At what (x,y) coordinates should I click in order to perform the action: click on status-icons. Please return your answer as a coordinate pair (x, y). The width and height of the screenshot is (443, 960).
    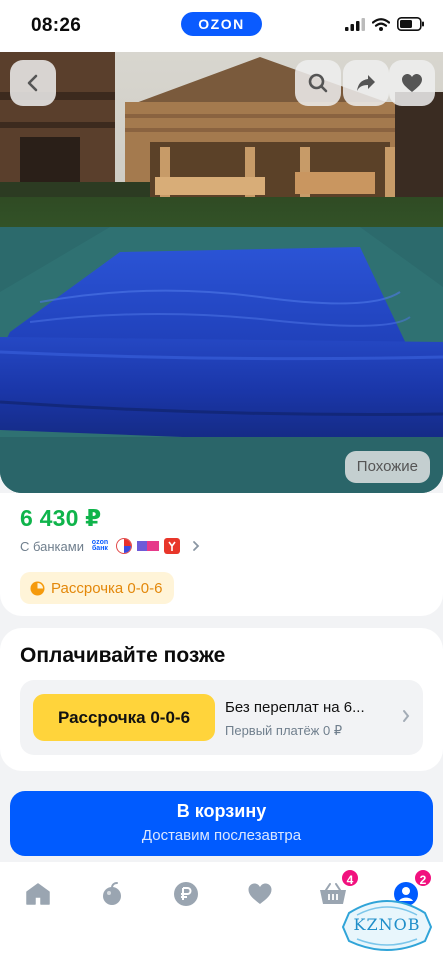
    Looking at the image, I should click on (385, 24).